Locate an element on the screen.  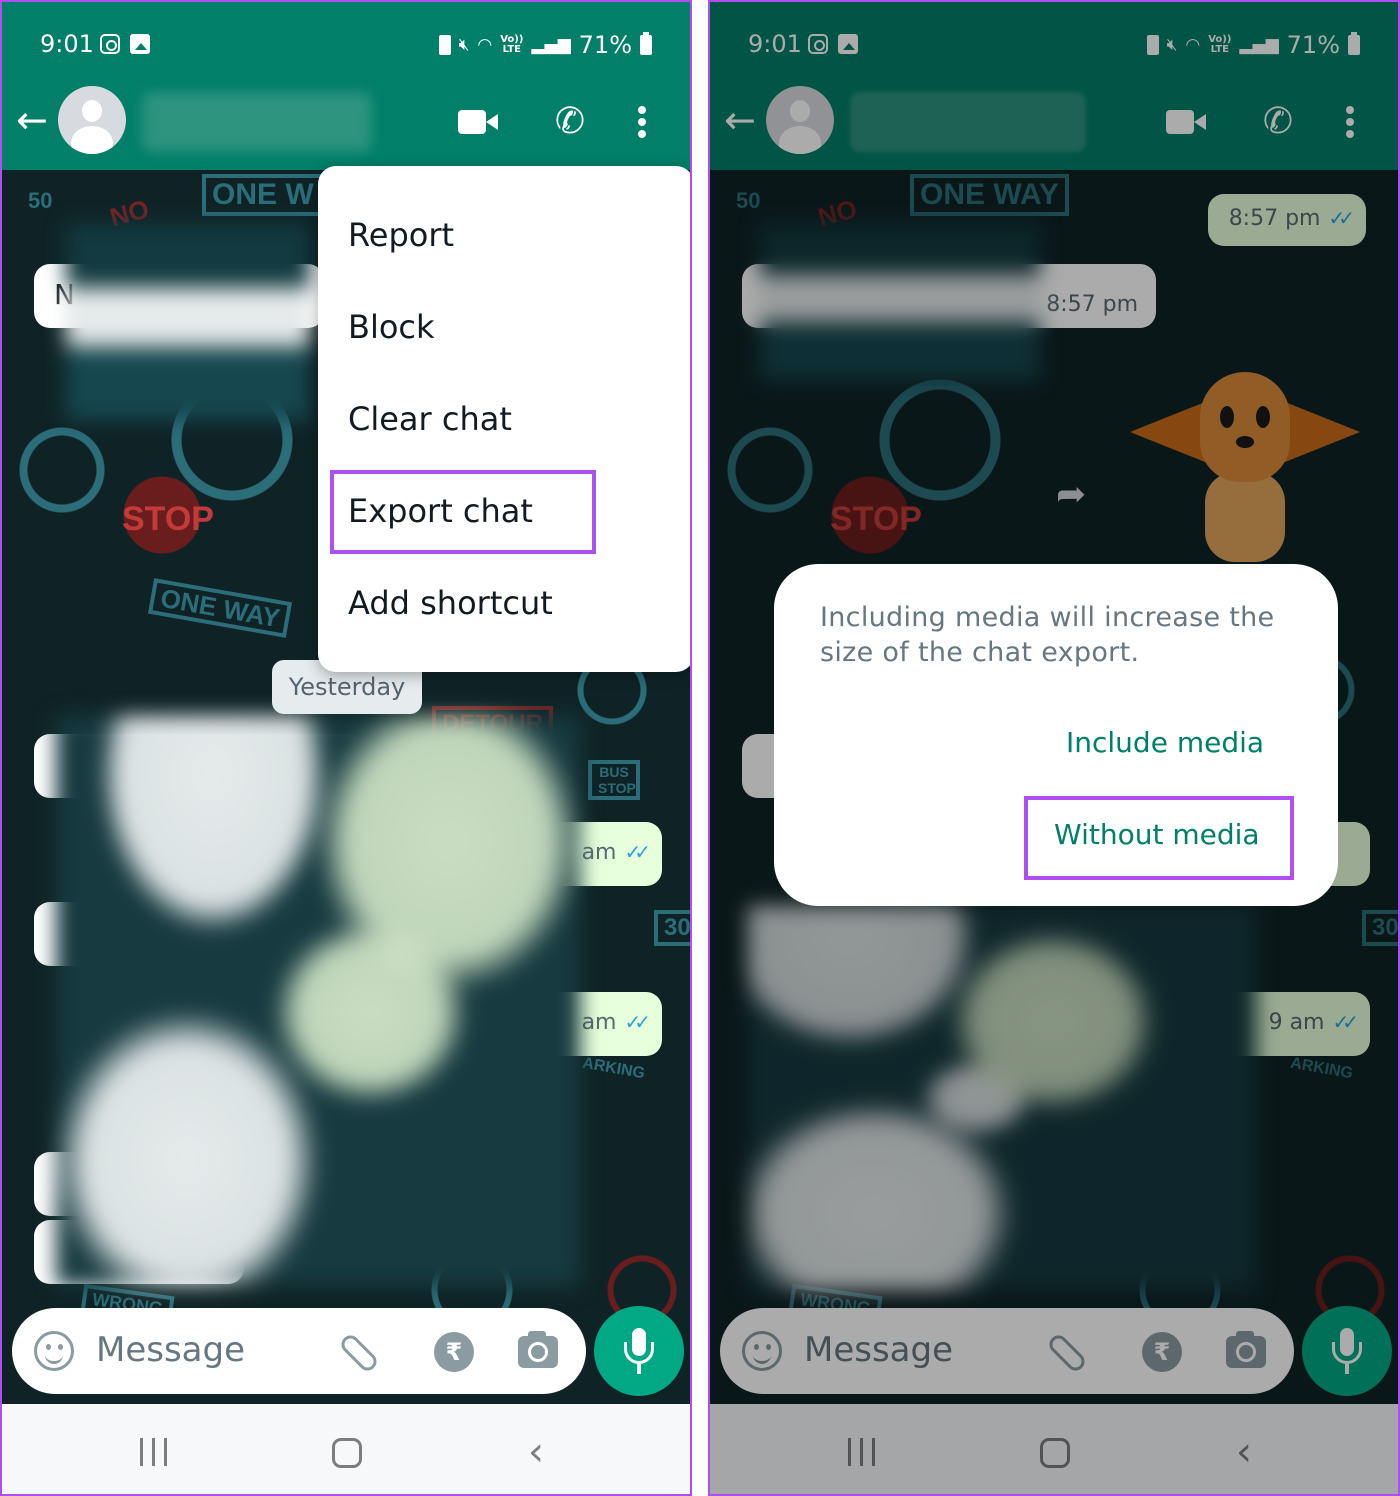
wallpaper-sign: ARKING is located at coordinates (614, 1068).